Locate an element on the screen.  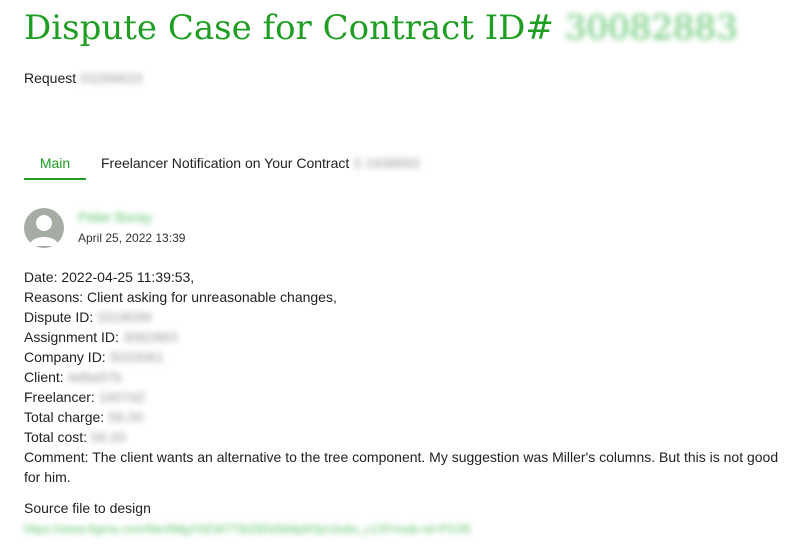
detail-freelancer: Freelancer: 1607d2 is located at coordinates (404, 397).